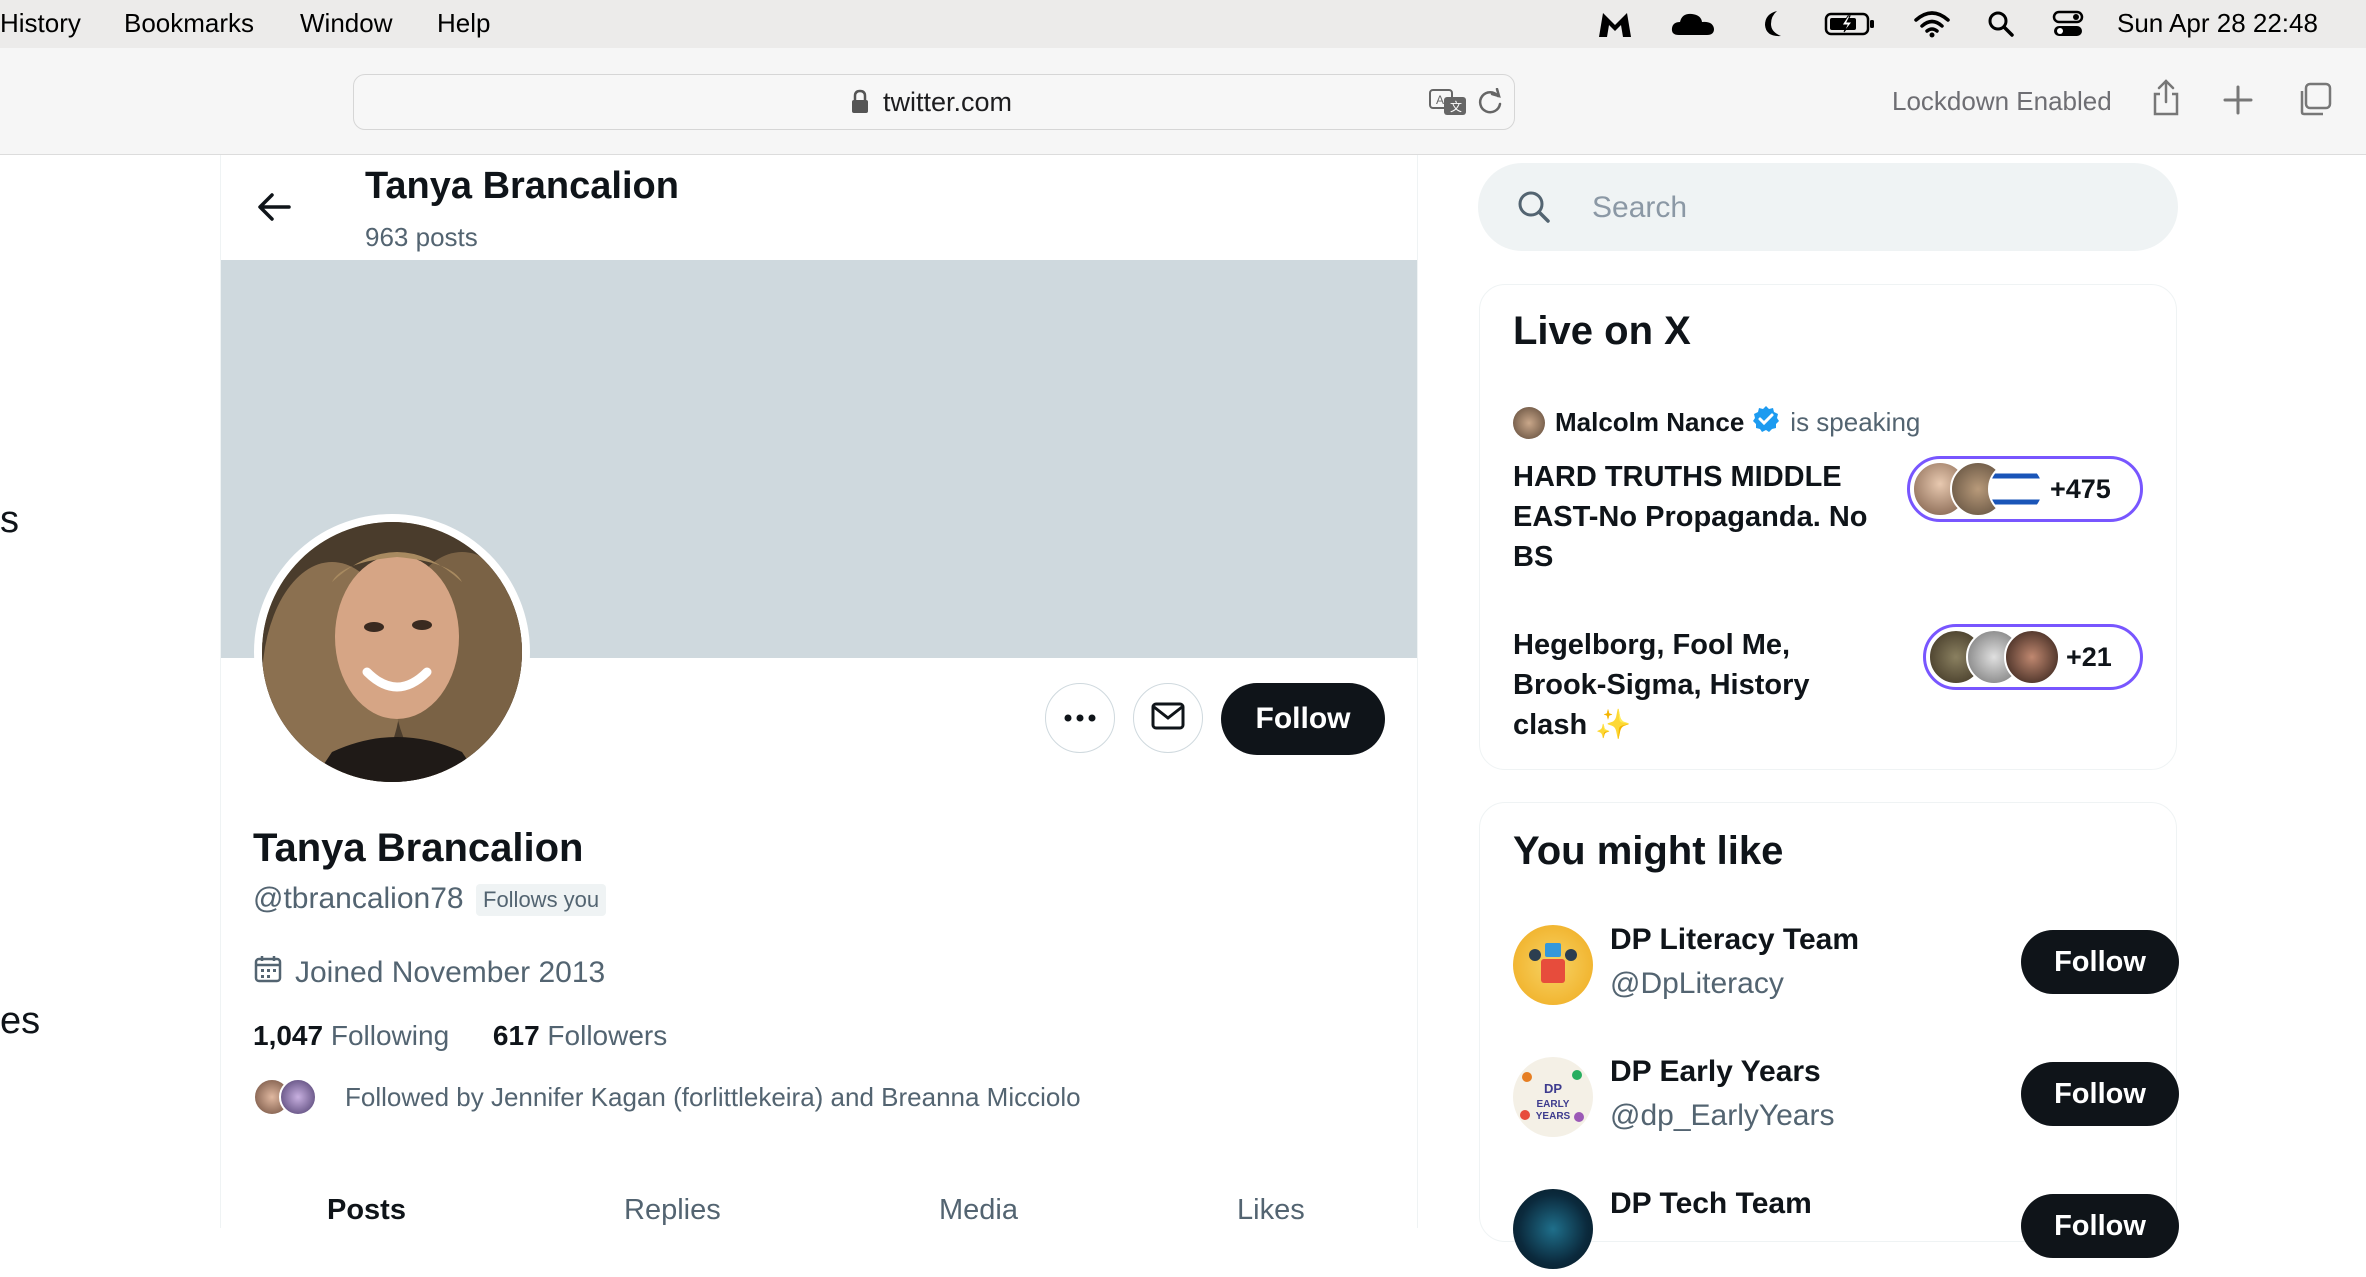  I want to click on following-count: 1,047, so click(288, 1035).